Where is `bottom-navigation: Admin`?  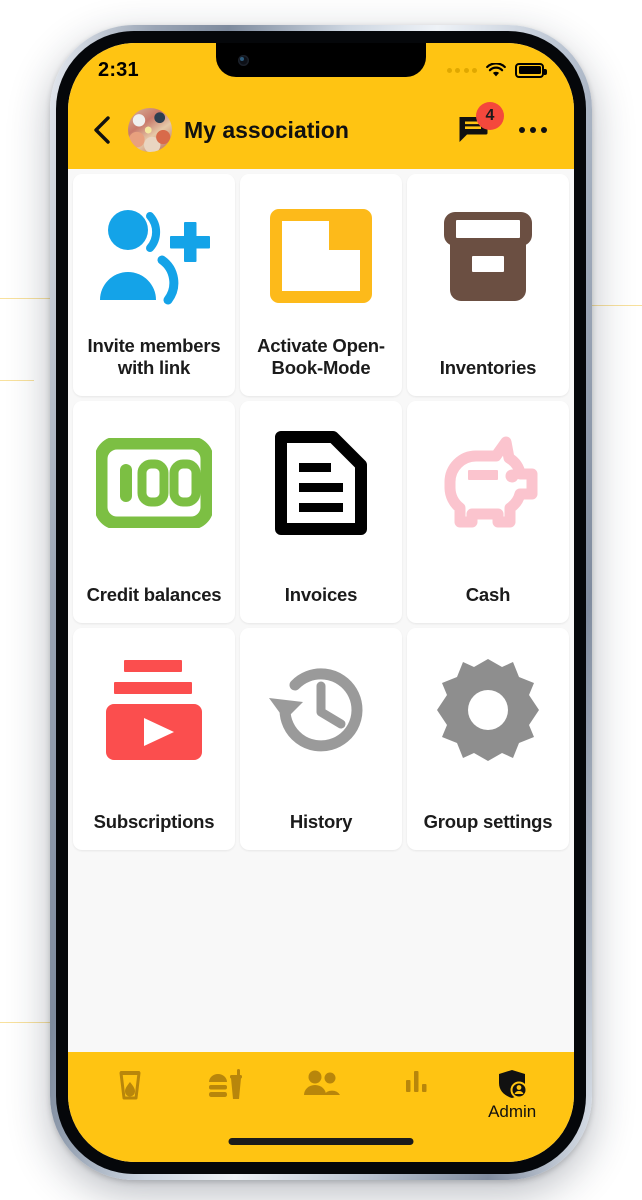
bottom-navigation: Admin is located at coordinates (321, 1107).